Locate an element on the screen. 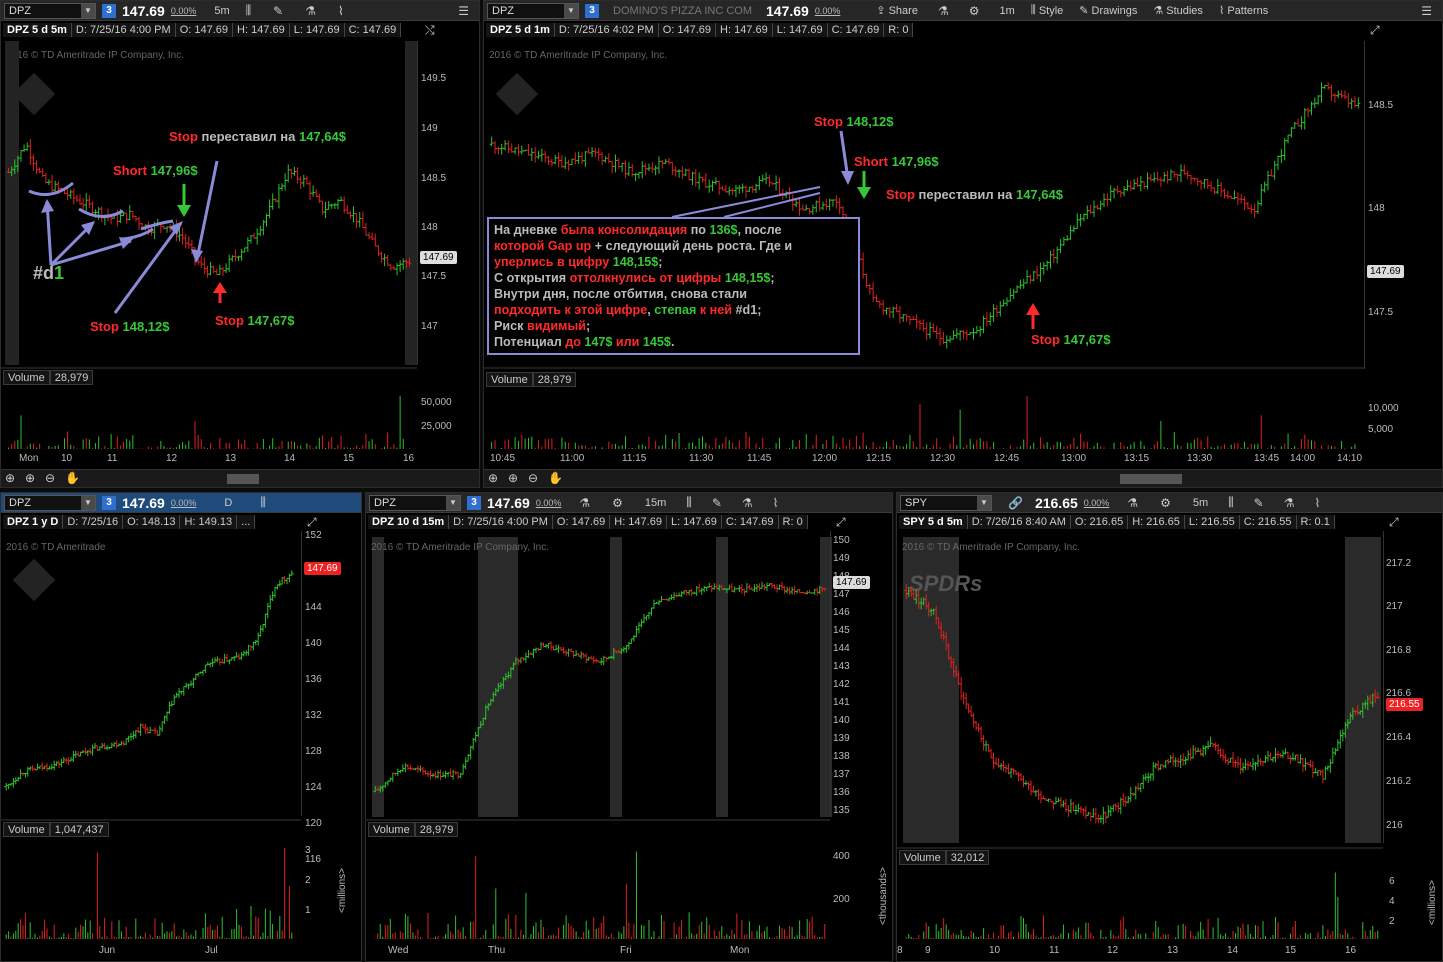  time-tick: 12:30 is located at coordinates (943, 458).